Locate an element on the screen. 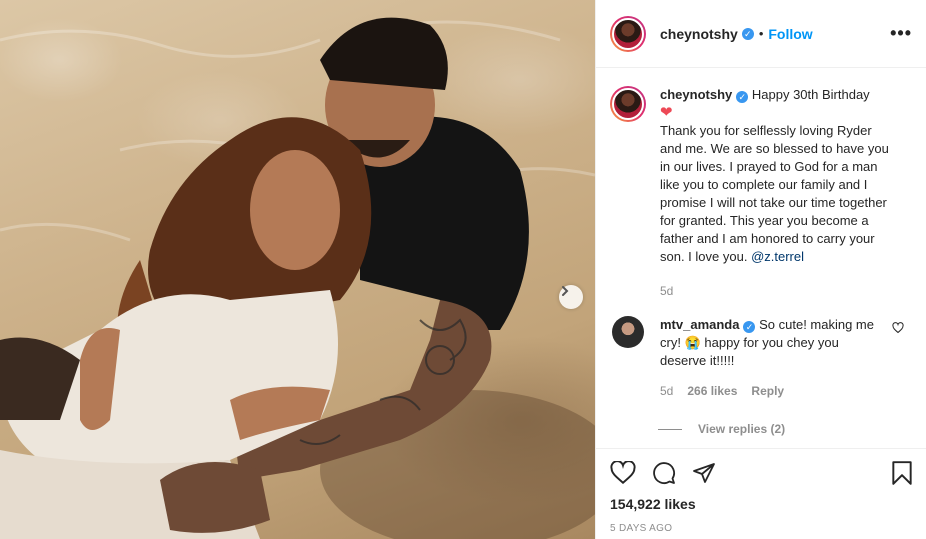 This screenshot has height=539, width=926. author-username: cheynotshy is located at coordinates (699, 34).